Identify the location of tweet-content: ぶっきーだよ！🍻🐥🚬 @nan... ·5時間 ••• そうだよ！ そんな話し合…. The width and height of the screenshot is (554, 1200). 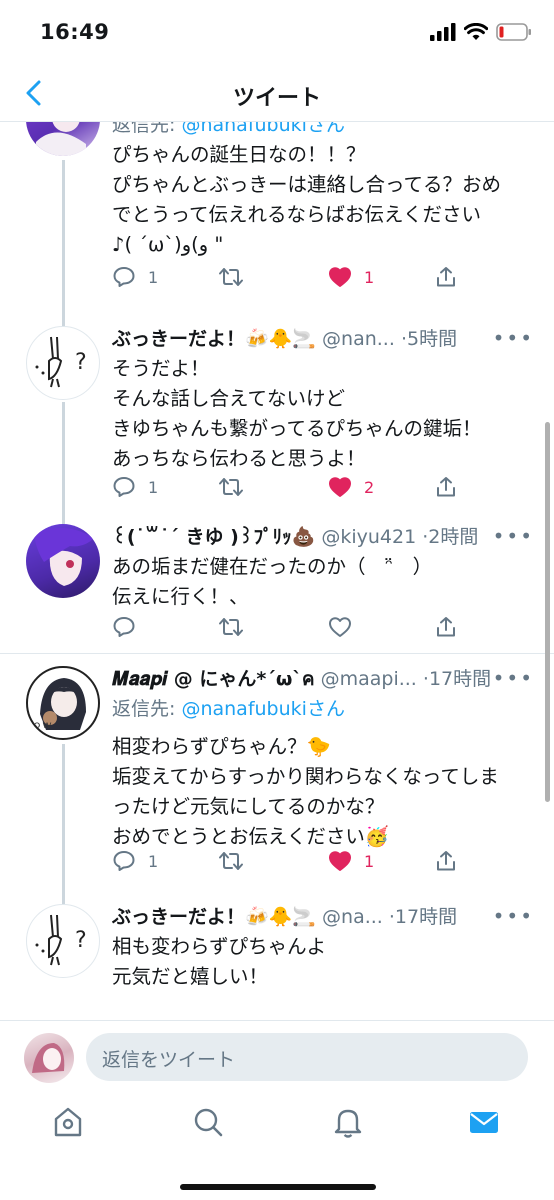
(323, 410).